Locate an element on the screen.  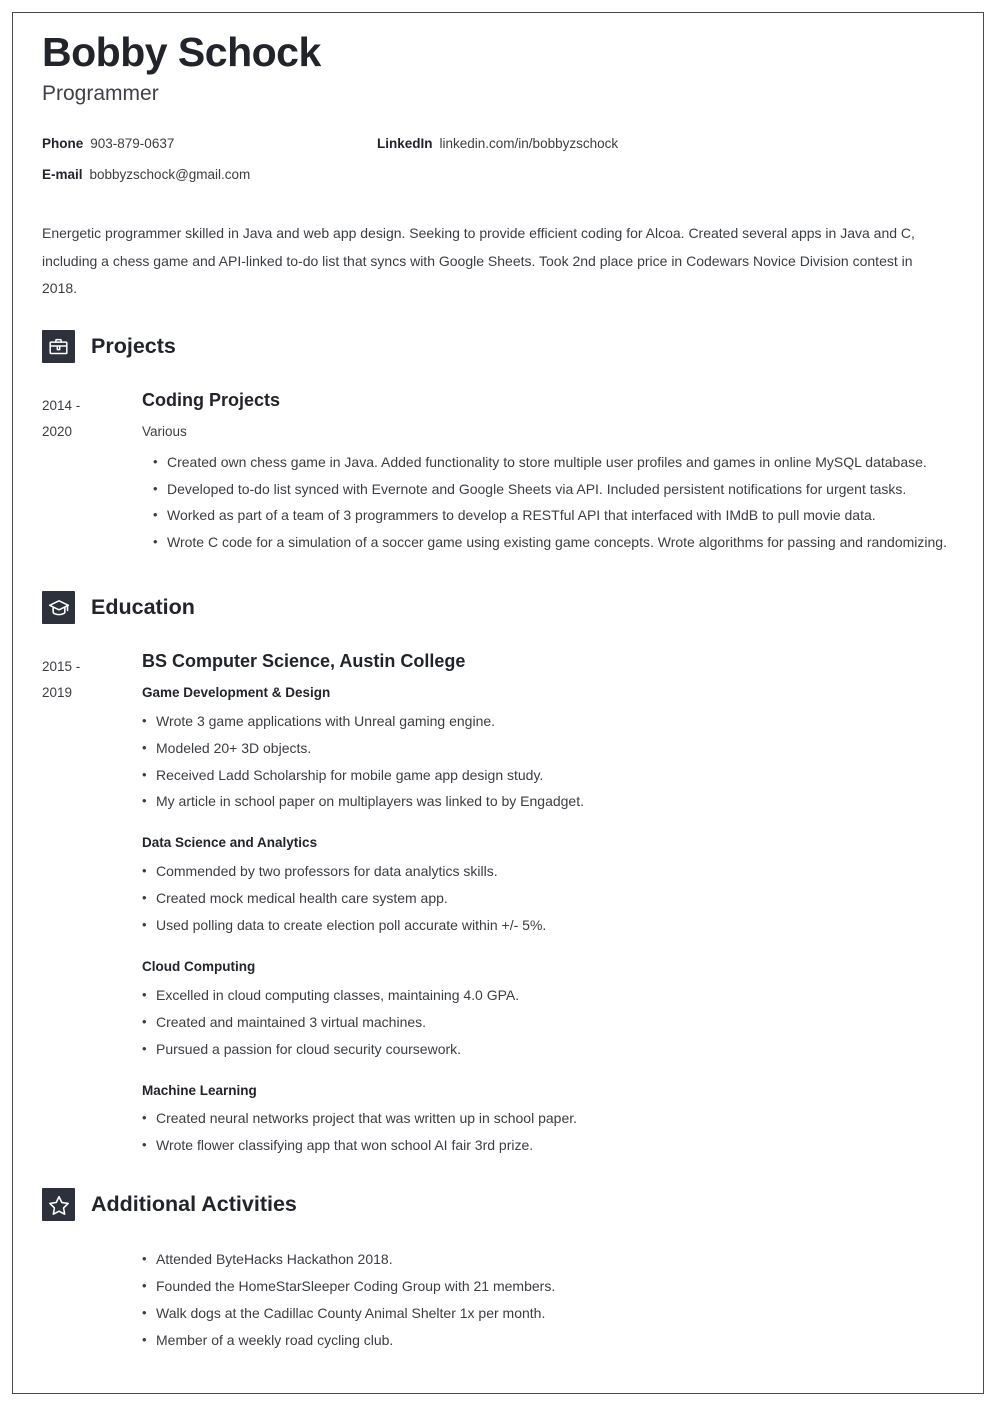
education-date-end: 2019 is located at coordinates (57, 693).